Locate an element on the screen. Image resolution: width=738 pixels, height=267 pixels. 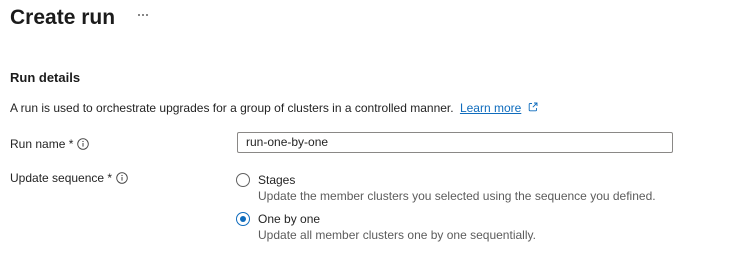
radio-label-one-by-one: One by one is located at coordinates (289, 219).